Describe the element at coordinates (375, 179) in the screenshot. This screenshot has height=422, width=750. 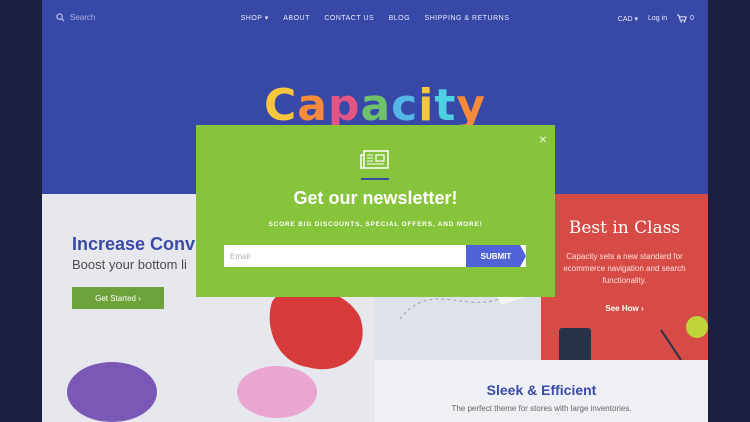
I see `title-underline` at that location.